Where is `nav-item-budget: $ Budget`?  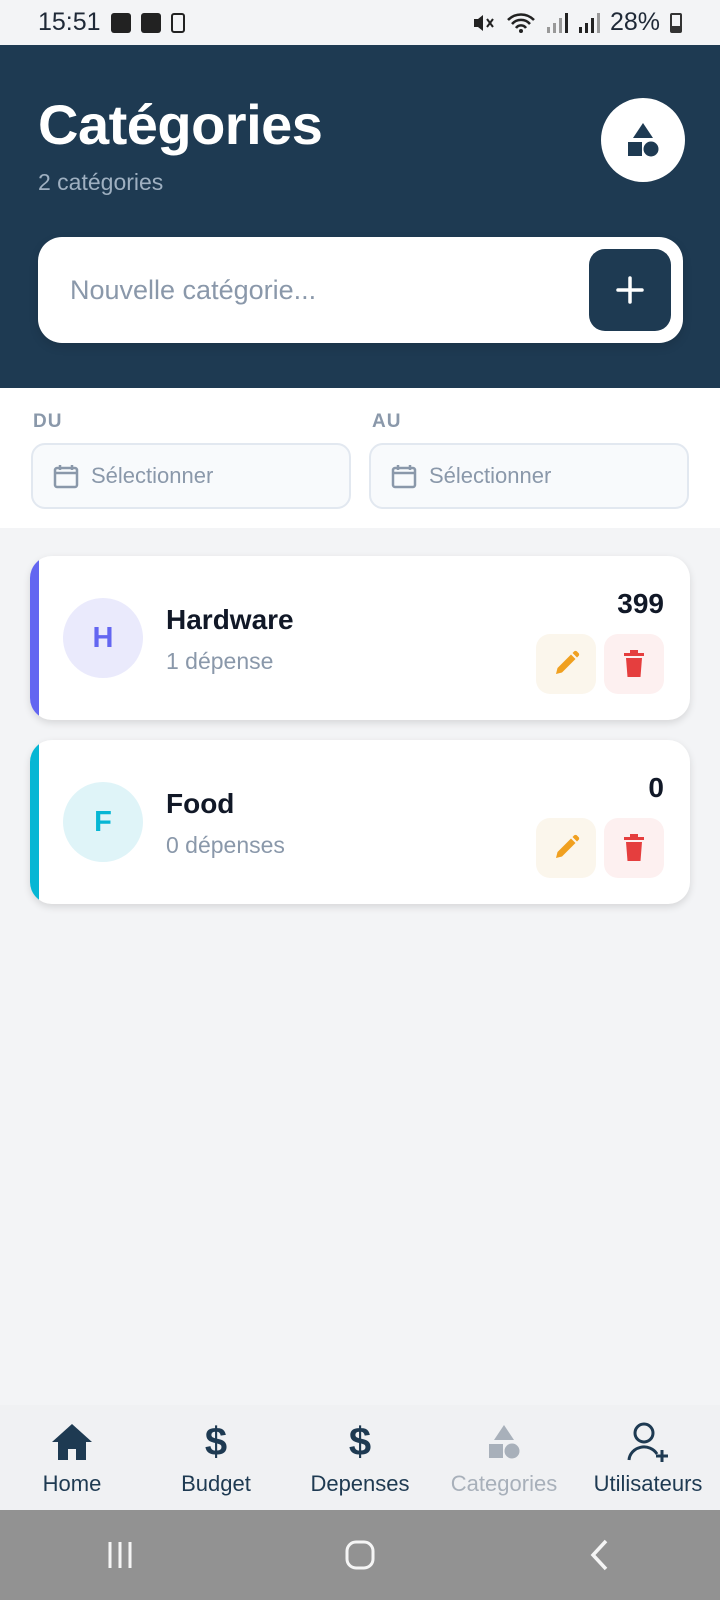
nav-item-budget: $ Budget is located at coordinates (216, 1457).